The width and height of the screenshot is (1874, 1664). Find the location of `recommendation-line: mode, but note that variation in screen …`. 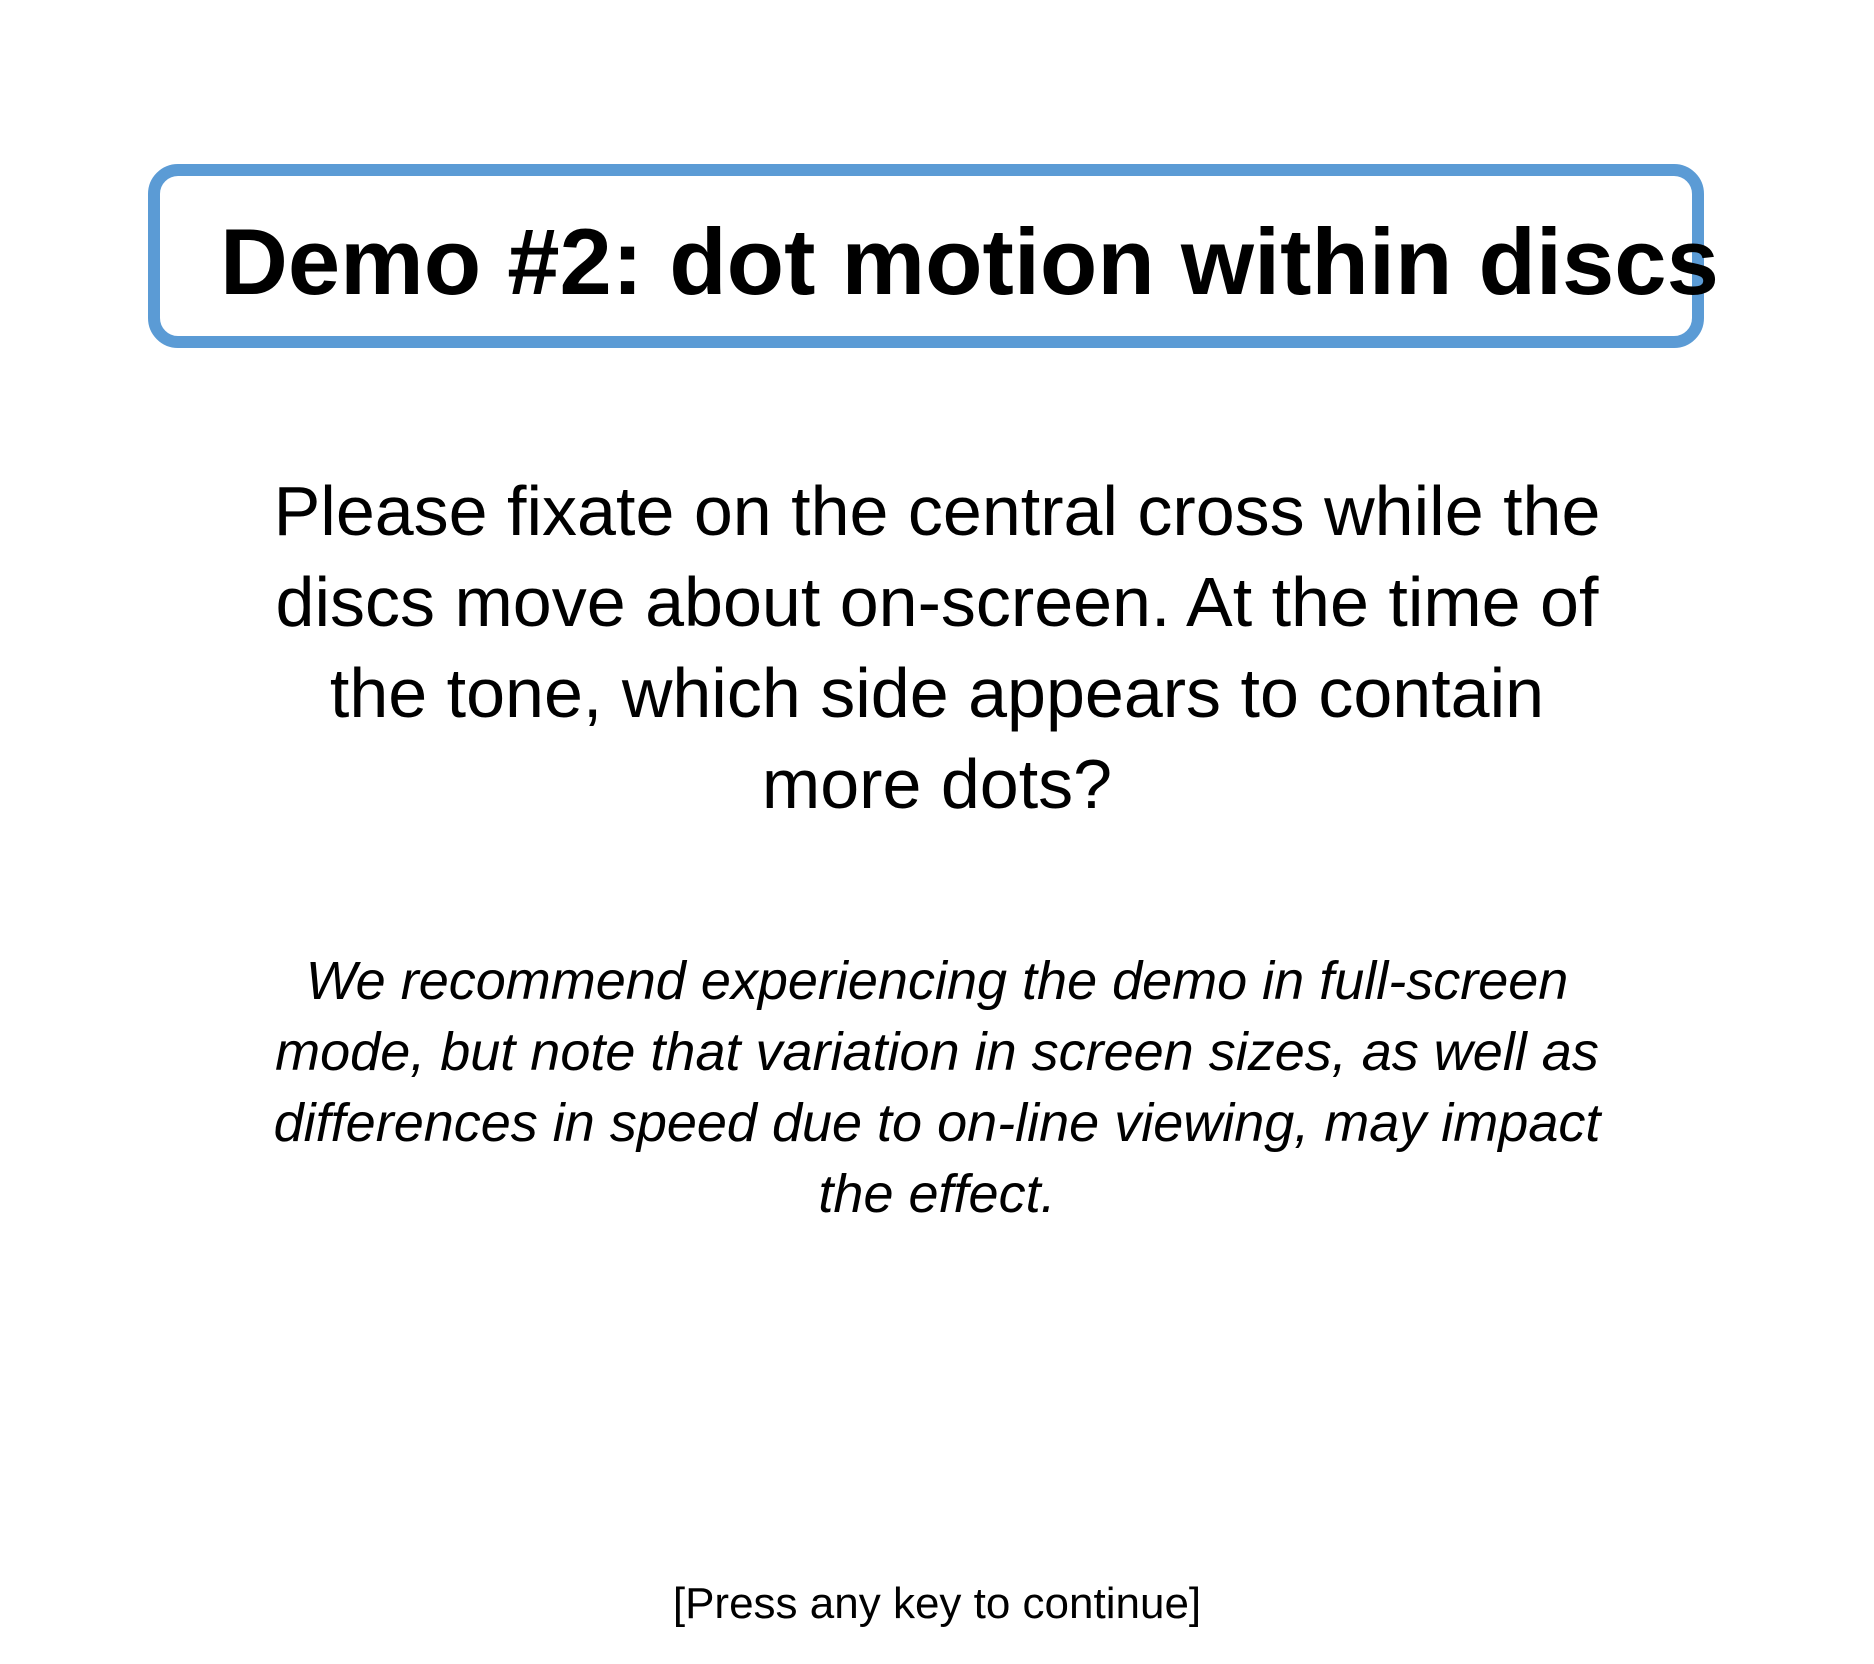

recommendation-line: mode, but note that variation in screen … is located at coordinates (937, 1052).